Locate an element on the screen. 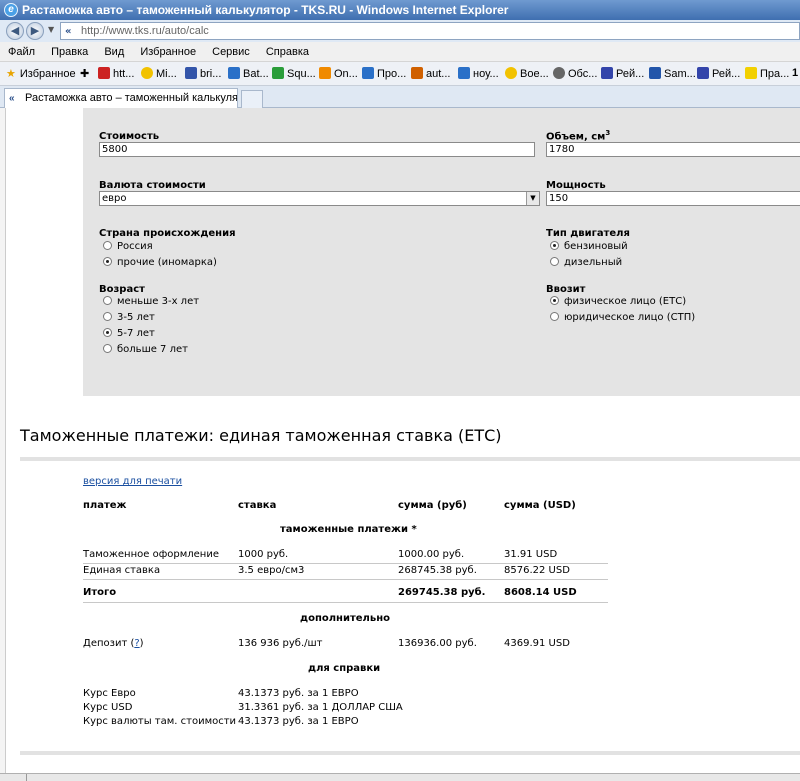 This screenshot has width=800, height=781. menu-favorites: Избранное is located at coordinates (168, 52).